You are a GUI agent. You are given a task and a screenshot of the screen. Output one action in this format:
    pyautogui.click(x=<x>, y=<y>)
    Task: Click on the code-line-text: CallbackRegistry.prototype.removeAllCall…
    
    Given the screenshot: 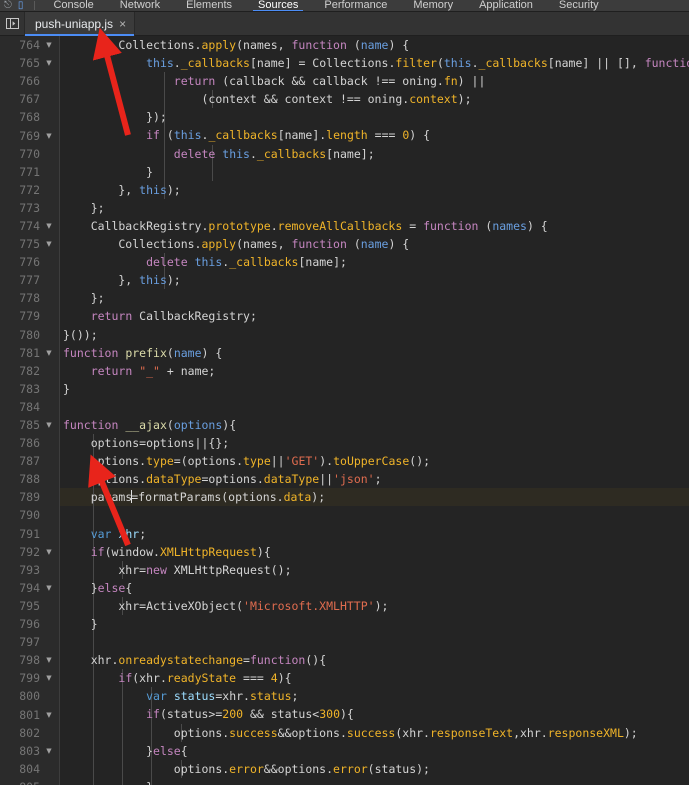 What is the action you would take?
    pyautogui.click(x=374, y=226)
    